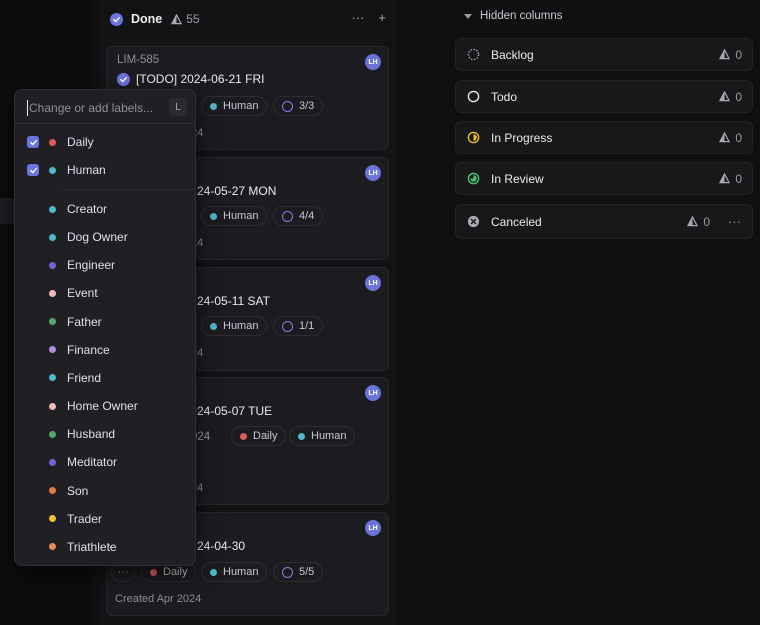 This screenshot has width=760, height=625. Describe the element at coordinates (92, 108) in the screenshot. I see `label-search-input` at that location.